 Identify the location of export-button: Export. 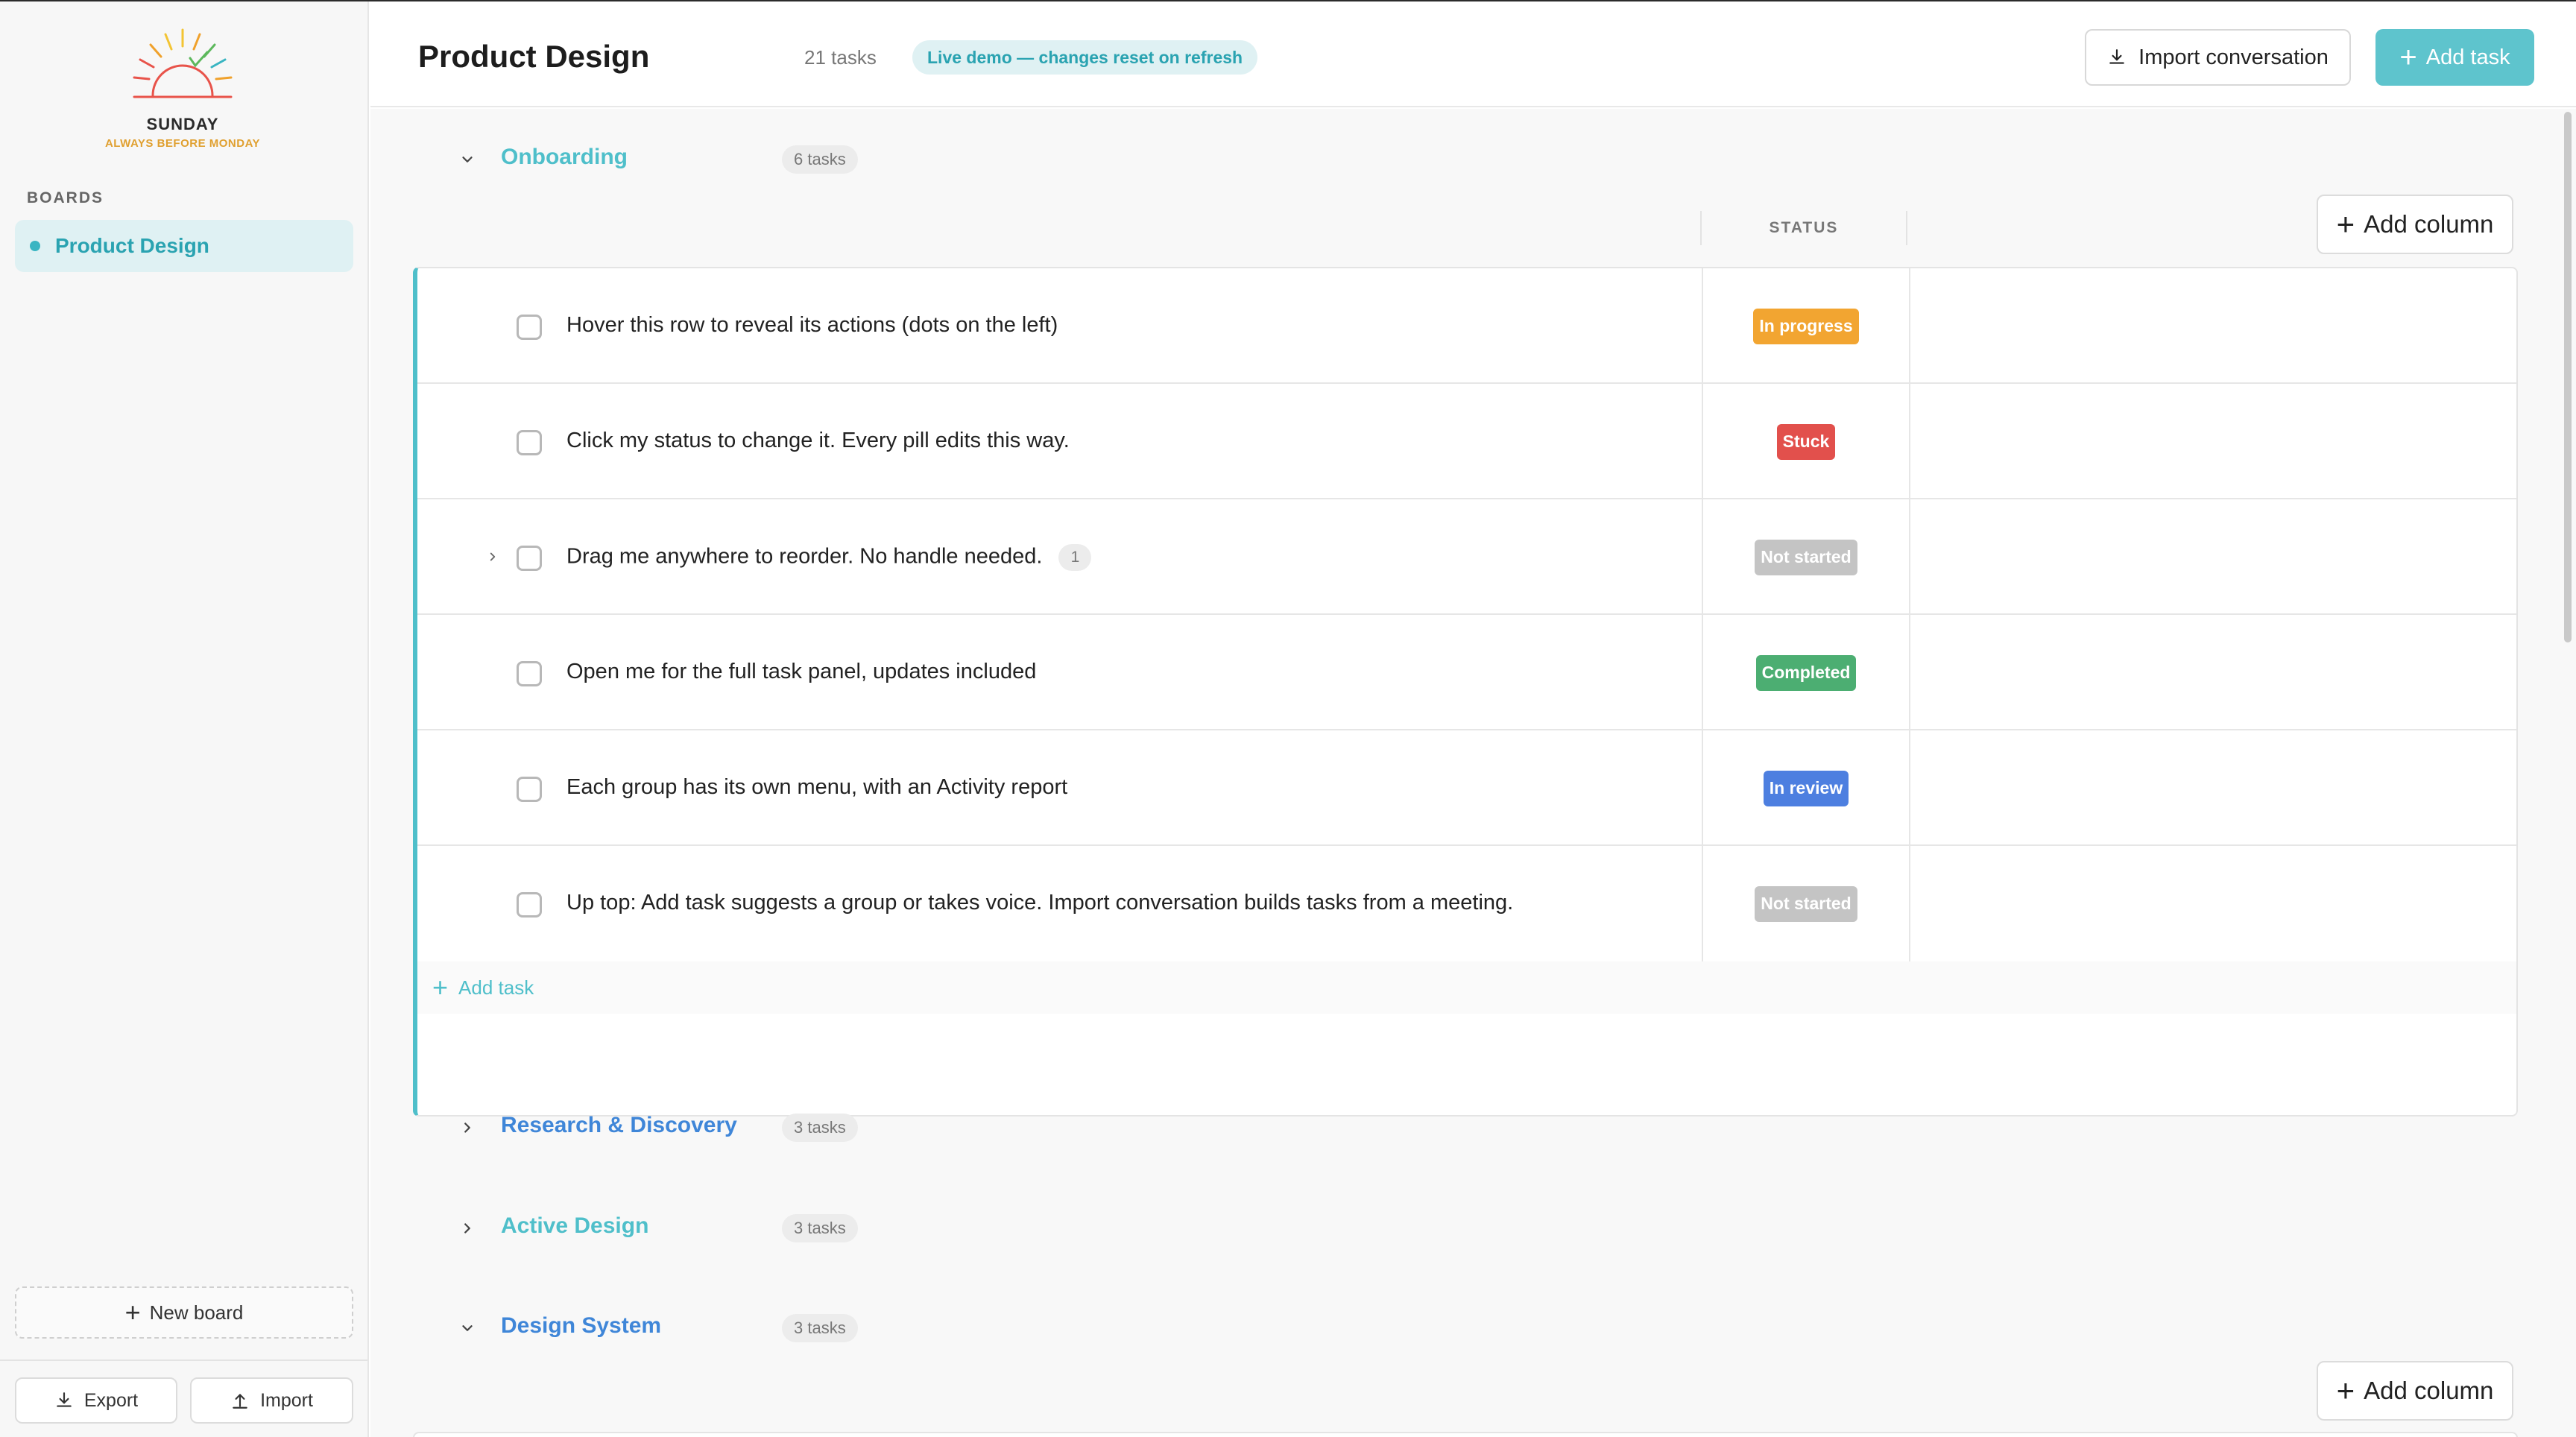
(96, 1401).